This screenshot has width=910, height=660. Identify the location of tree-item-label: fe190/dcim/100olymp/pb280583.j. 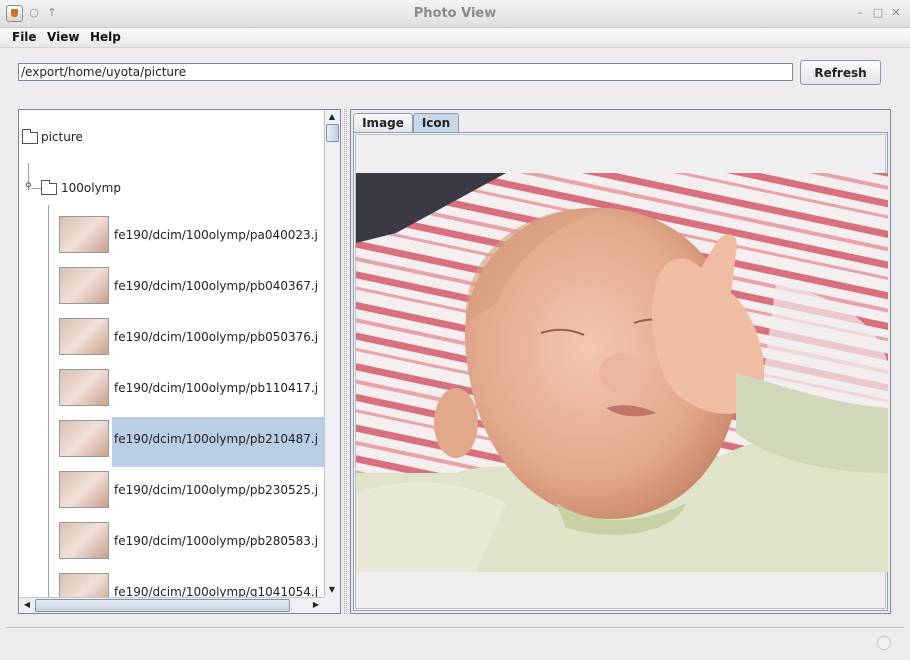
(216, 541).